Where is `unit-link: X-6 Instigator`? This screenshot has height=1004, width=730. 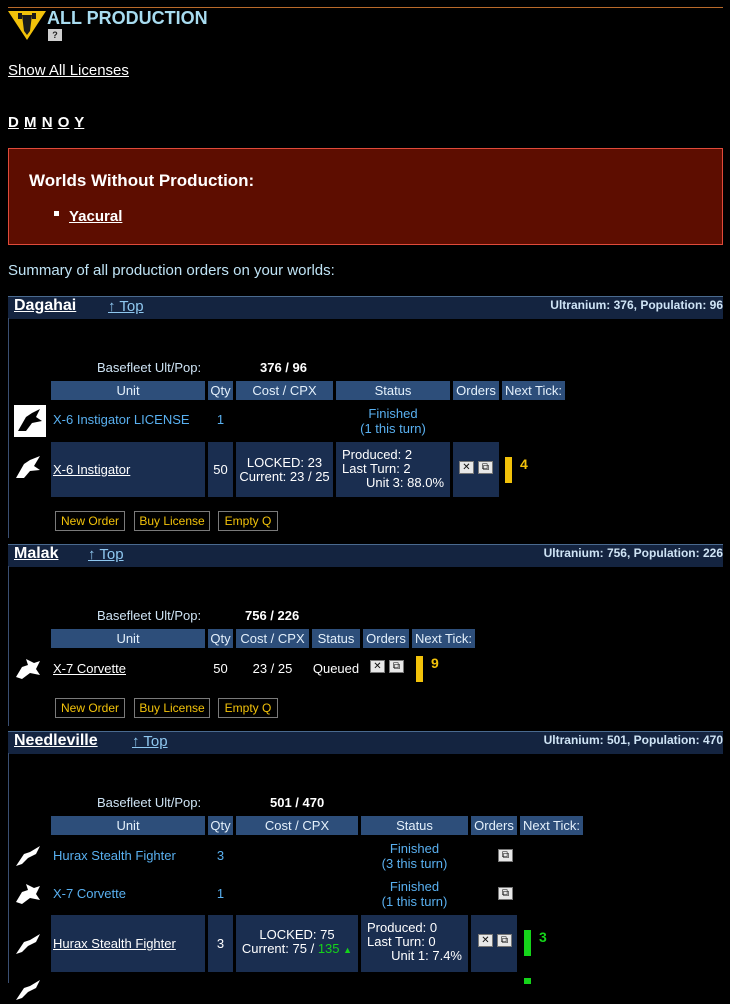
unit-link: X-6 Instigator is located at coordinates (91, 469).